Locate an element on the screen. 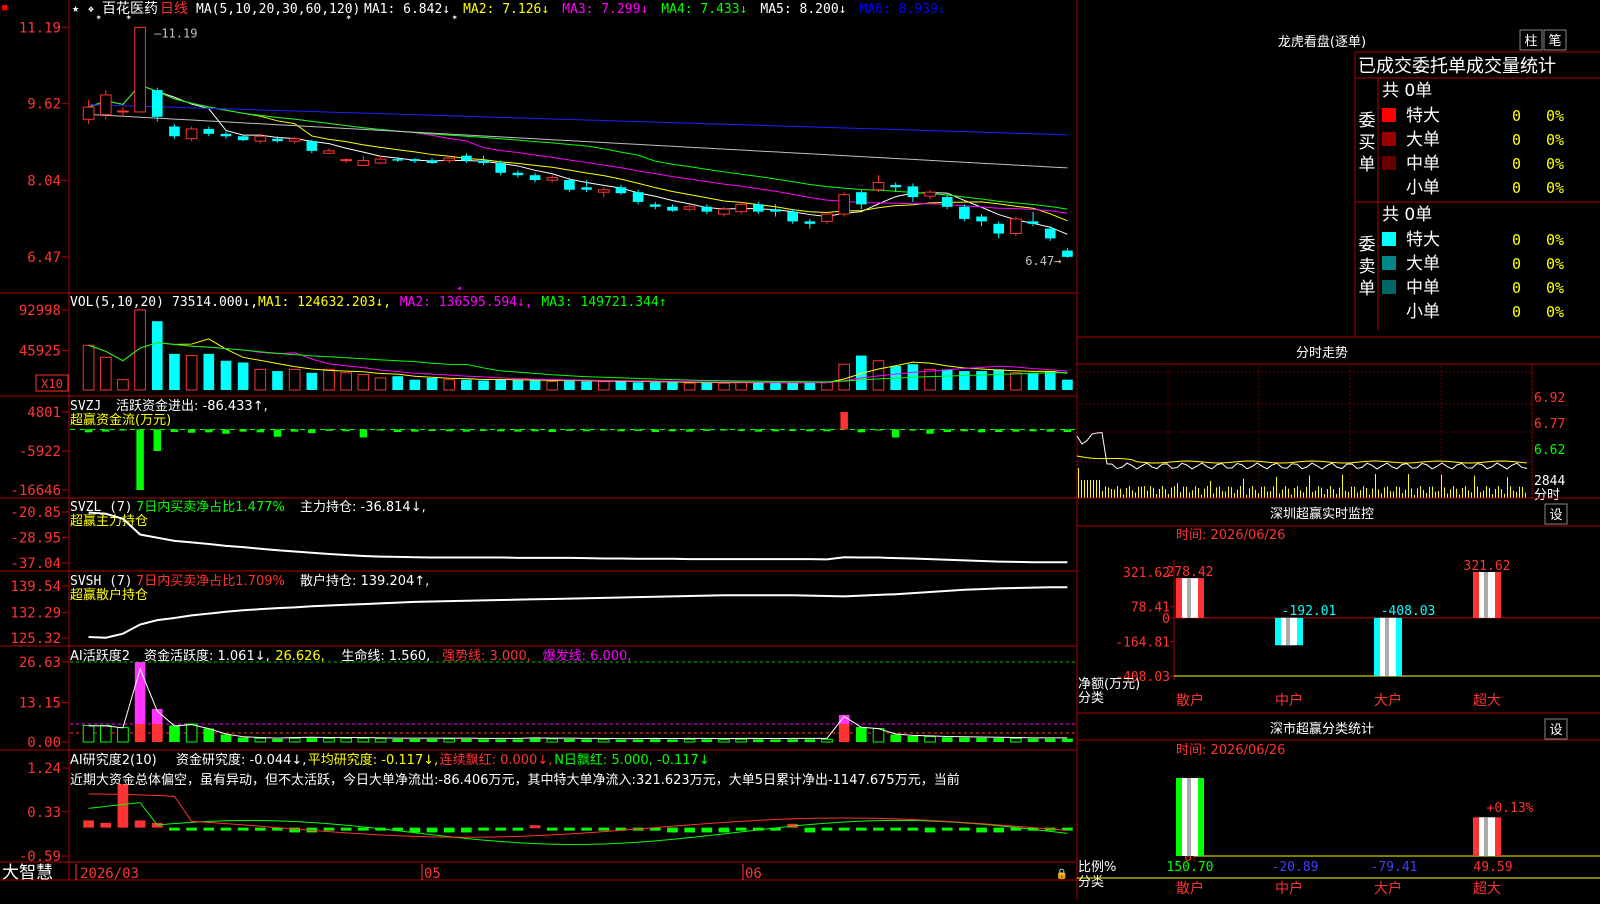 This screenshot has width=1600, height=904. classify-category: 散户 is located at coordinates (1190, 888).